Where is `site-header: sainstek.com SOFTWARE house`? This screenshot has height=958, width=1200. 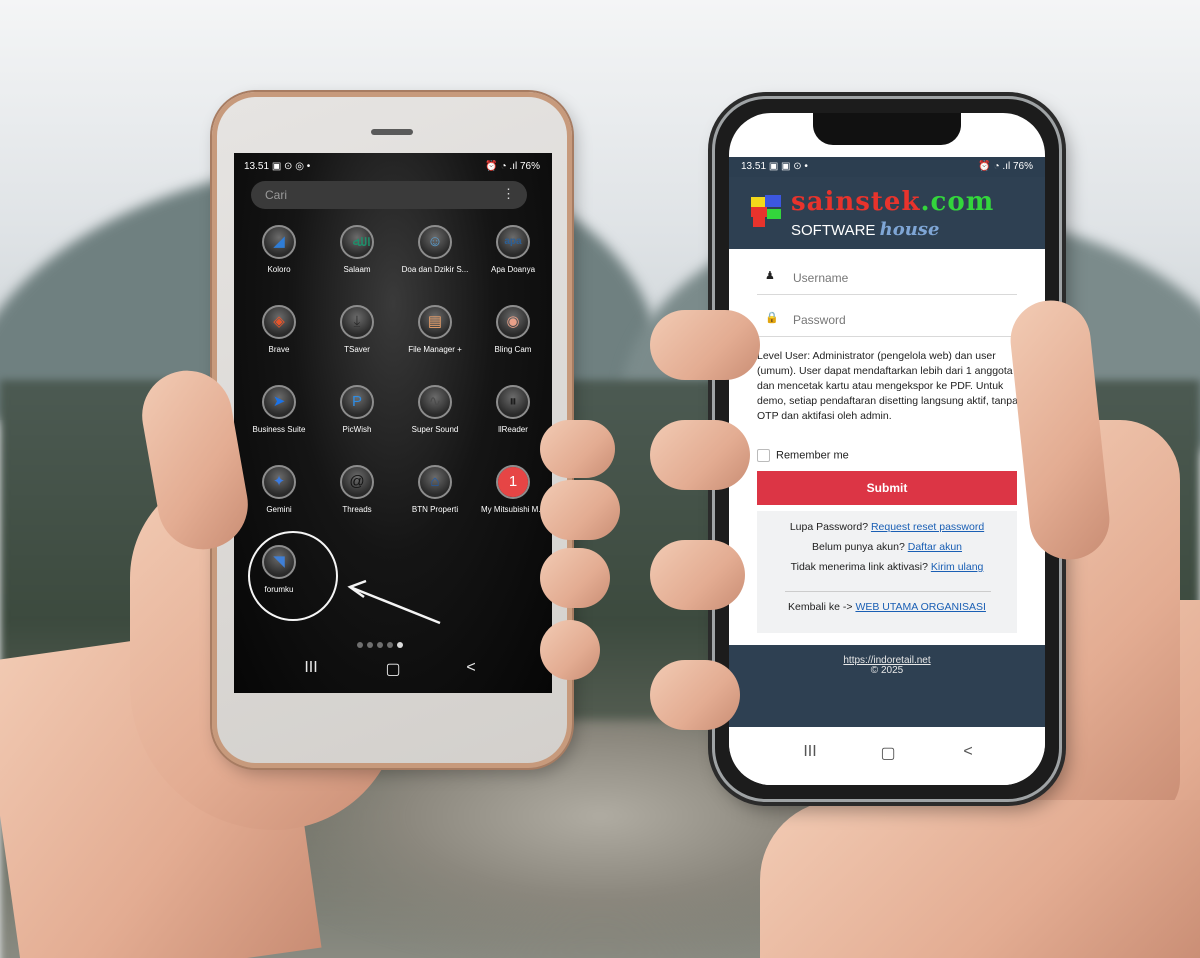
site-header: sainstek.com SOFTWARE house is located at coordinates (887, 213).